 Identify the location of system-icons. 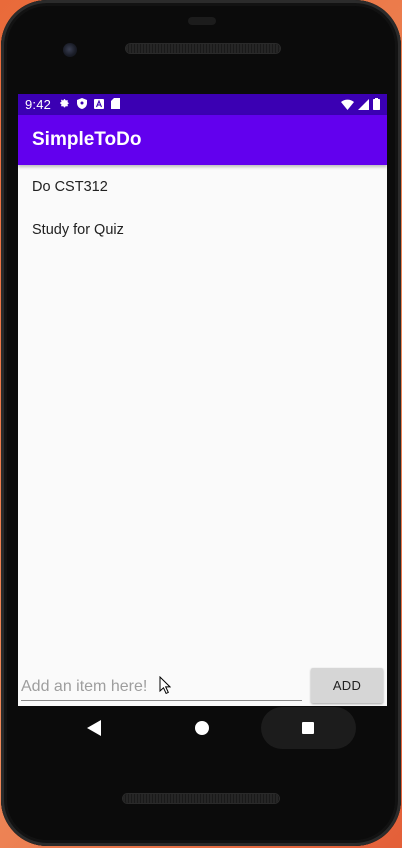
(360, 104).